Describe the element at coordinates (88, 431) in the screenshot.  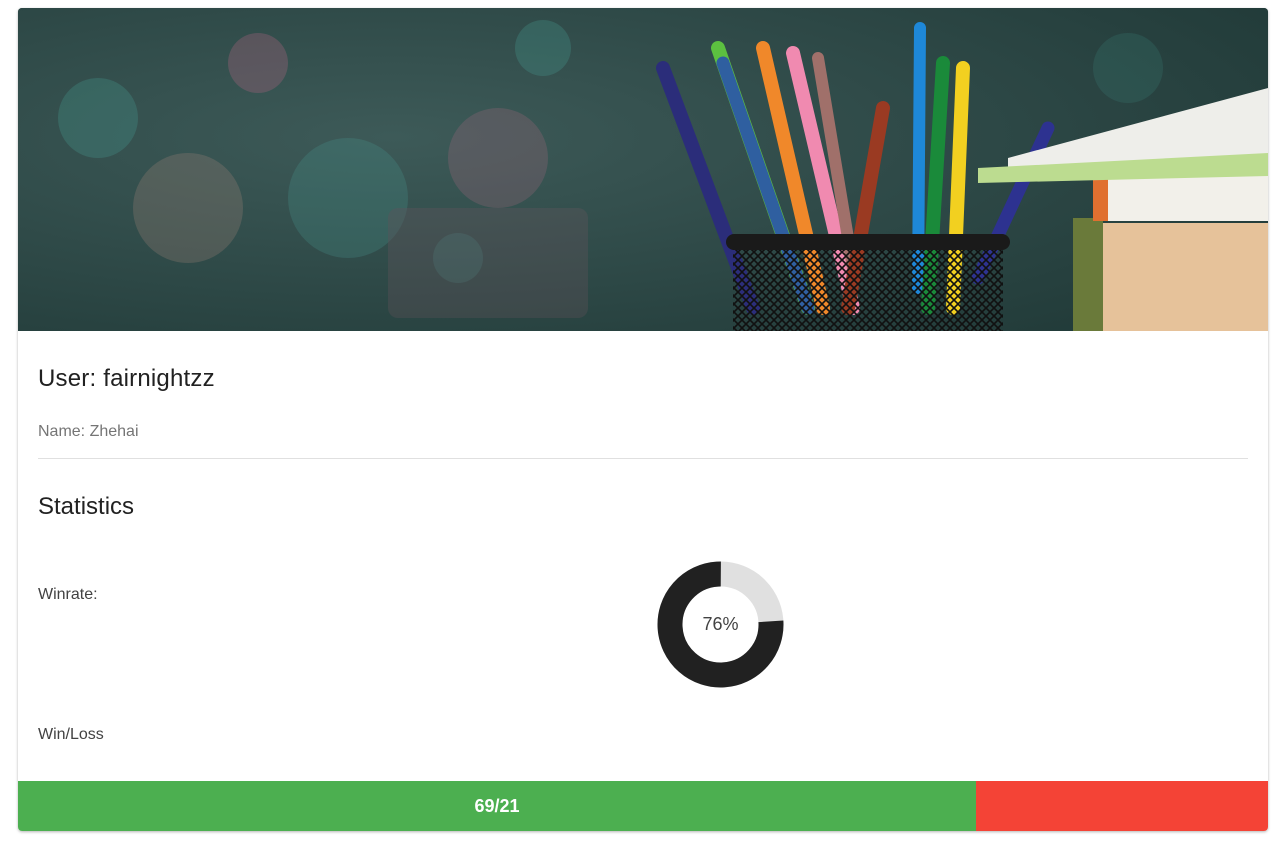
I see `user-name: Name: Zhehai` at that location.